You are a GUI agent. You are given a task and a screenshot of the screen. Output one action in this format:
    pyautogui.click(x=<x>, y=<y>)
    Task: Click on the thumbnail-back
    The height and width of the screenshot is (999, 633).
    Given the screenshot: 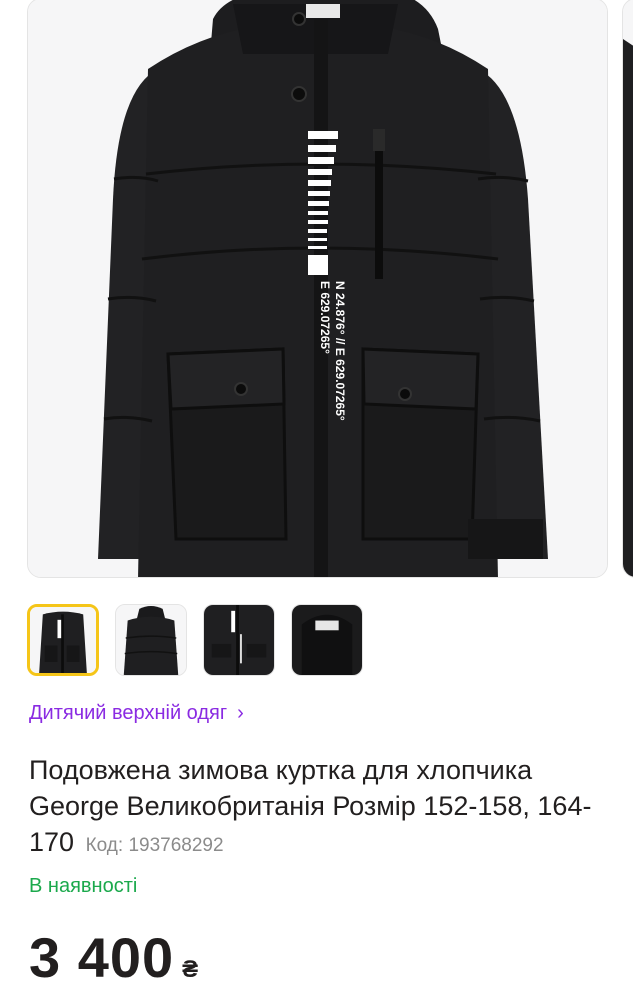 What is the action you would take?
    pyautogui.click(x=151, y=640)
    